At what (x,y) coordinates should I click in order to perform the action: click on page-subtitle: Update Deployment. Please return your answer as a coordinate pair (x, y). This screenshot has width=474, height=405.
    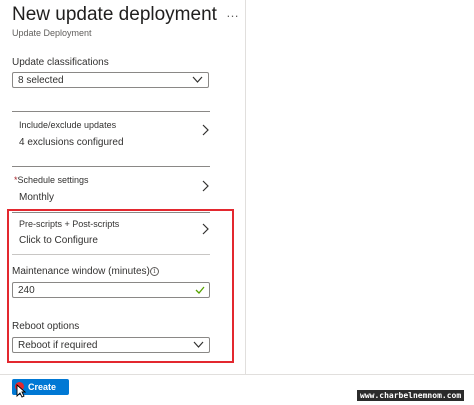
    Looking at the image, I should click on (52, 33).